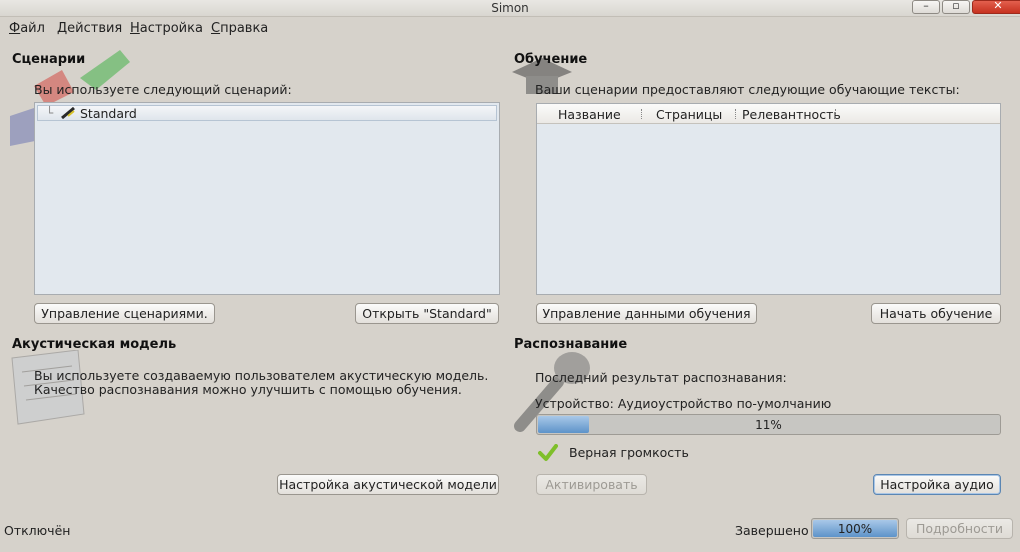 The height and width of the screenshot is (552, 1020). What do you see at coordinates (427, 313) in the screenshot?
I see `open-scenario-button: Открыть "Standard"` at bounding box center [427, 313].